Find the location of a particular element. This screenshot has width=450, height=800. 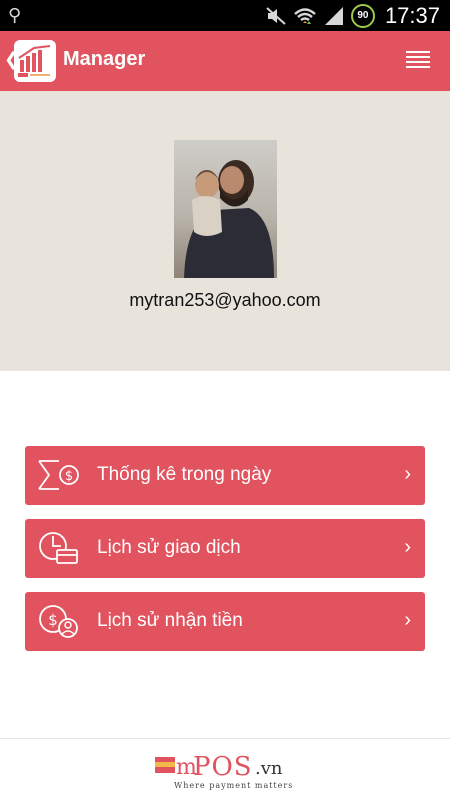

footer: m POS .vn Where payment matters is located at coordinates (225, 769).